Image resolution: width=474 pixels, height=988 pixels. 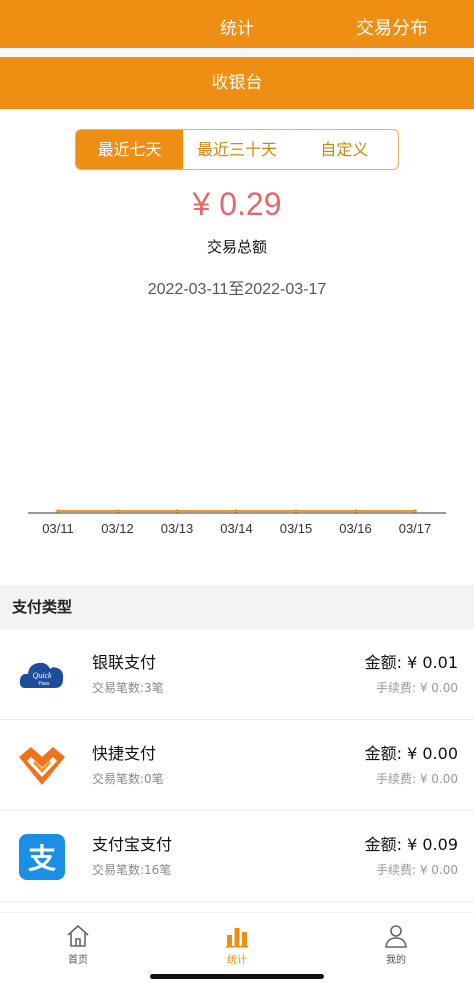 What do you see at coordinates (132, 870) in the screenshot?
I see `payment-count: 交易笔数:16笔` at bounding box center [132, 870].